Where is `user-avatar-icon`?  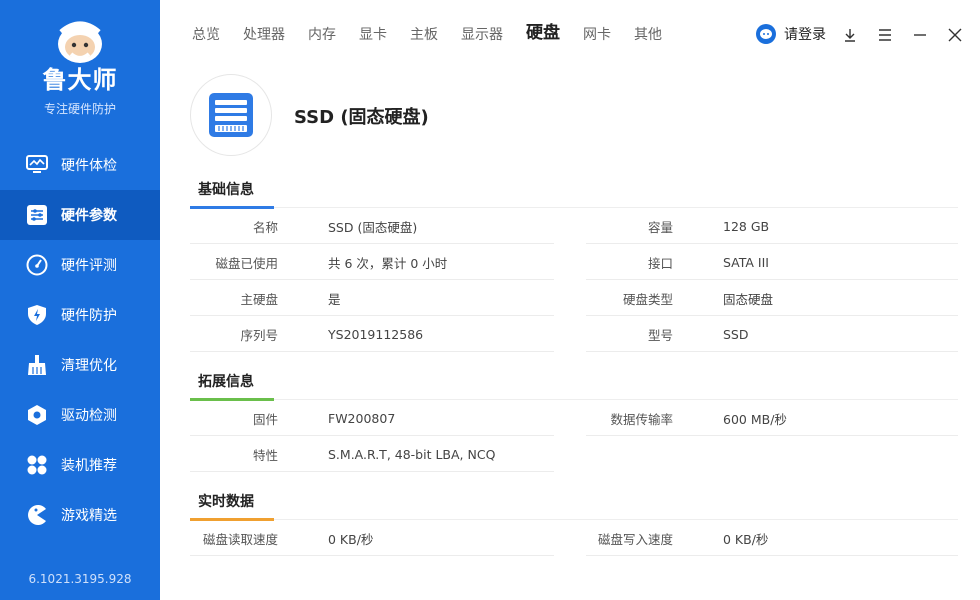 user-avatar-icon is located at coordinates (766, 34).